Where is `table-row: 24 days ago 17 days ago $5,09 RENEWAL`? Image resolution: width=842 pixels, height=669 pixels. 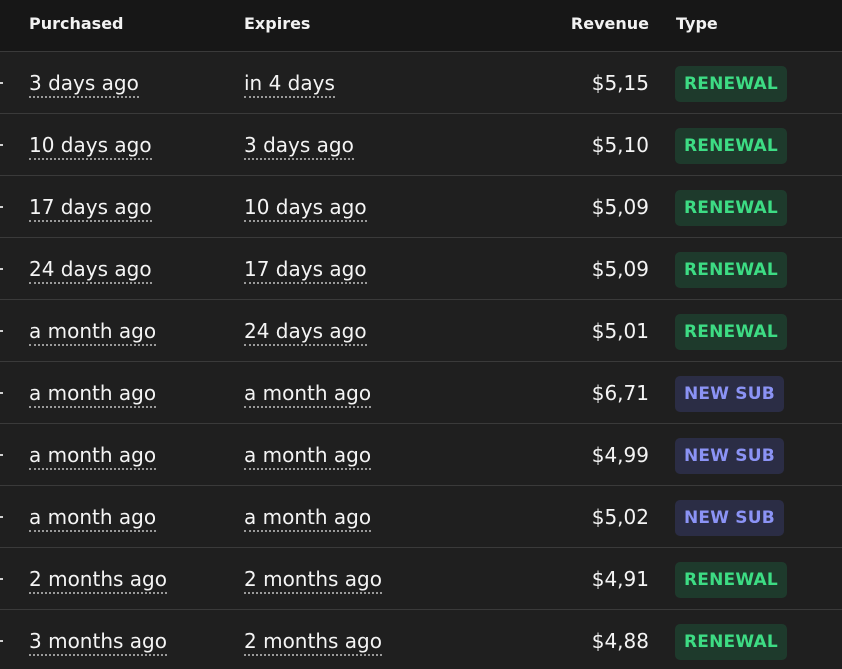 table-row: 24 days ago 17 days ago $5,09 RENEWAL is located at coordinates (421, 269).